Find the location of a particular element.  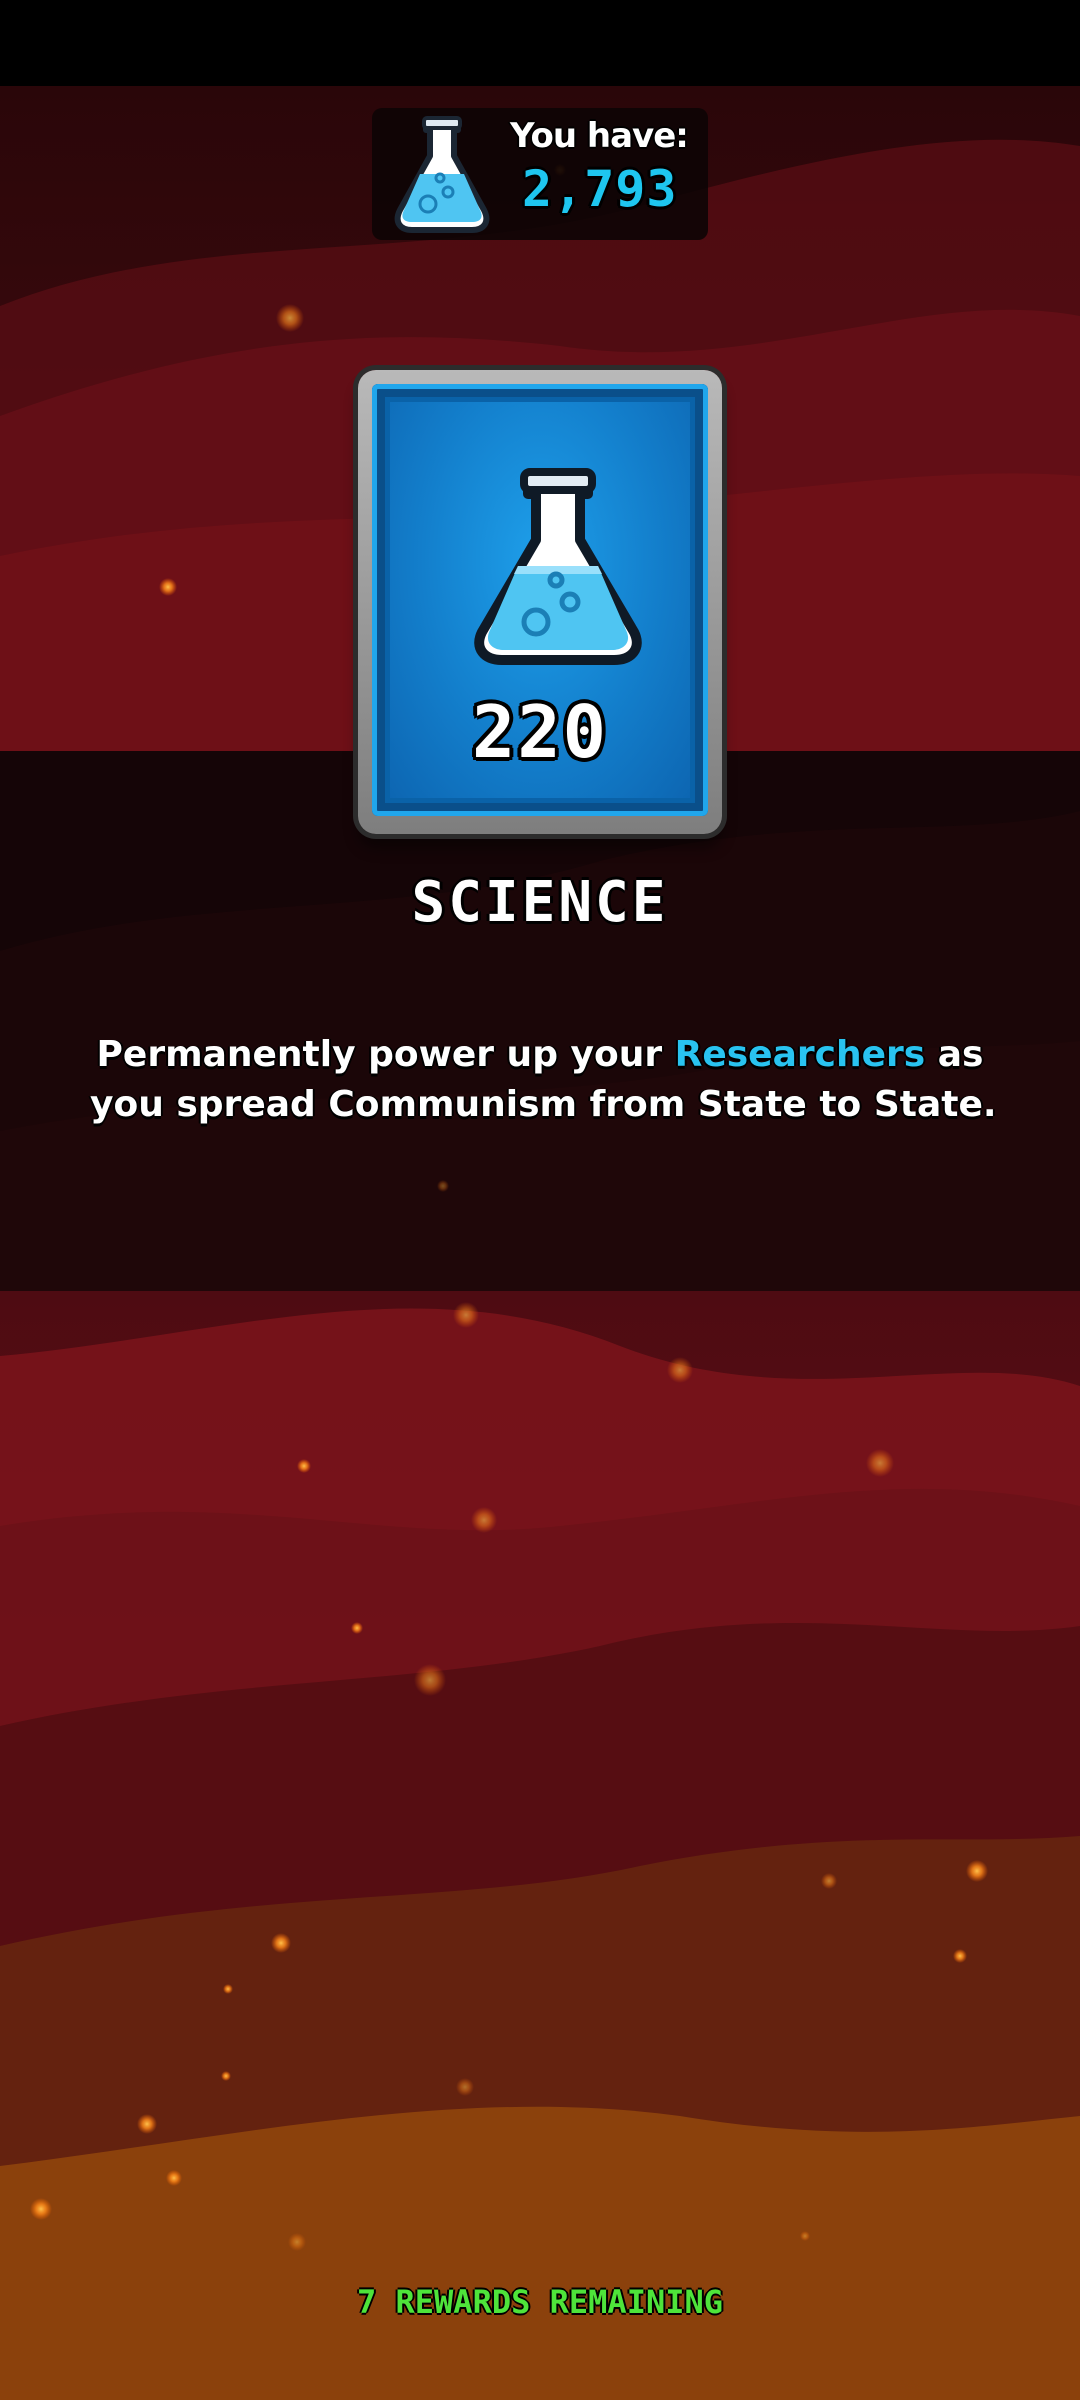

description-line-1: Permanently power up your Researchers as is located at coordinates (540, 1055).